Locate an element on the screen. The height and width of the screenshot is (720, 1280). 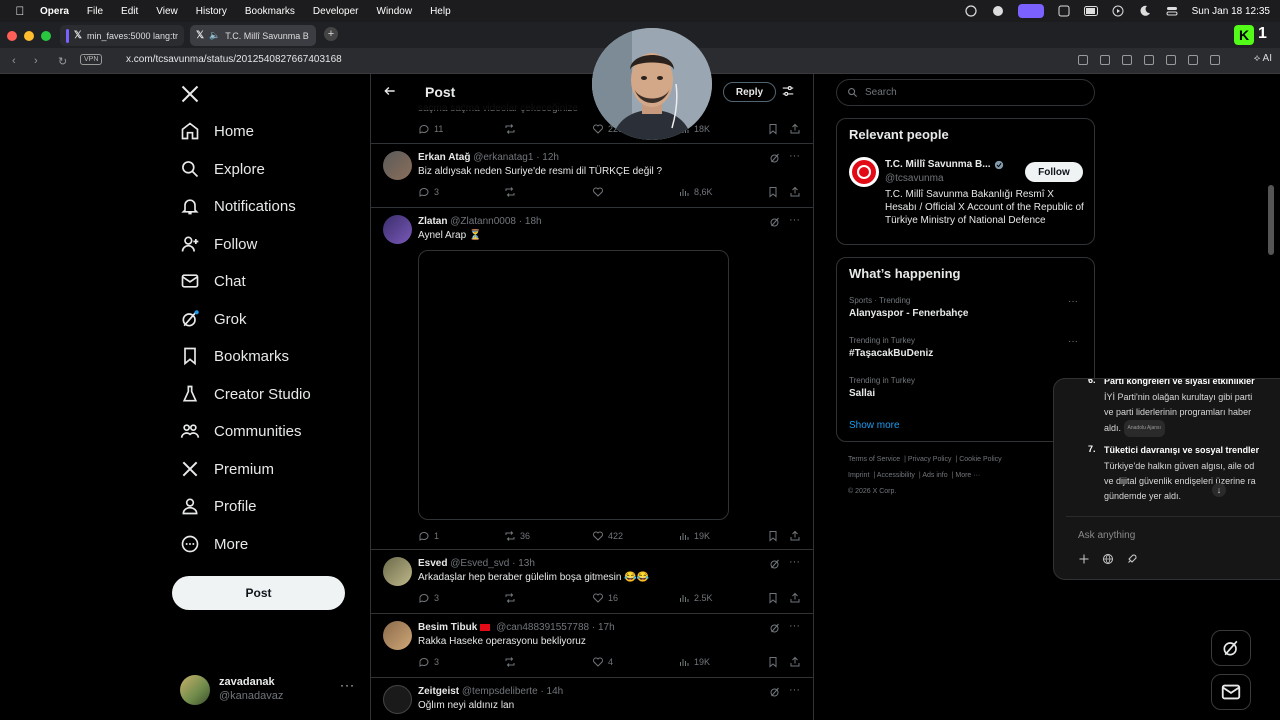
views-action: 8,6K is located at coordinates (695, 192).